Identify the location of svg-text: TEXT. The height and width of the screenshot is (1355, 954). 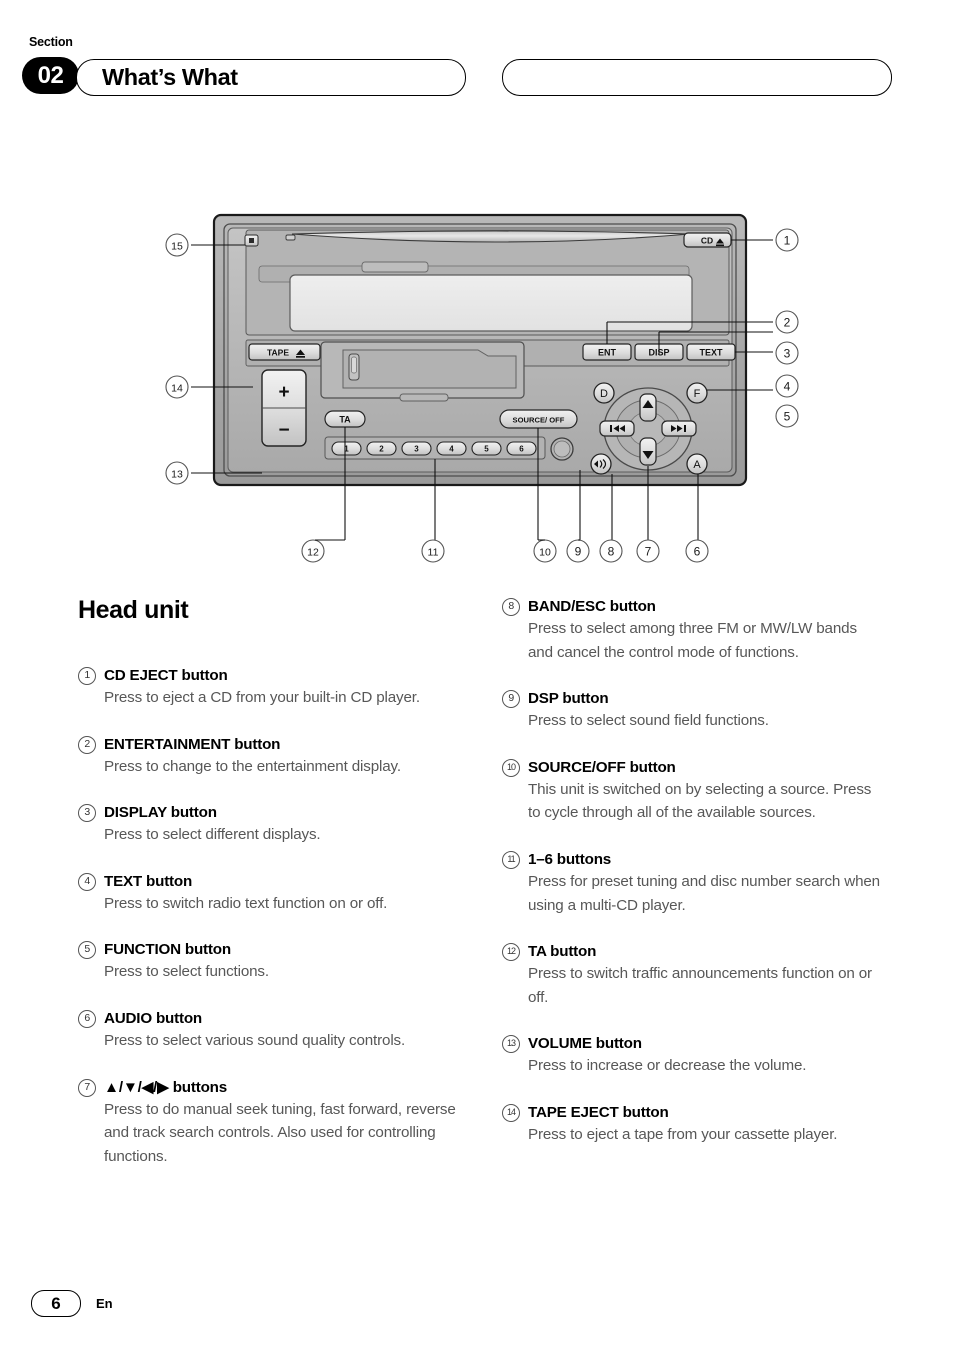
(711, 353).